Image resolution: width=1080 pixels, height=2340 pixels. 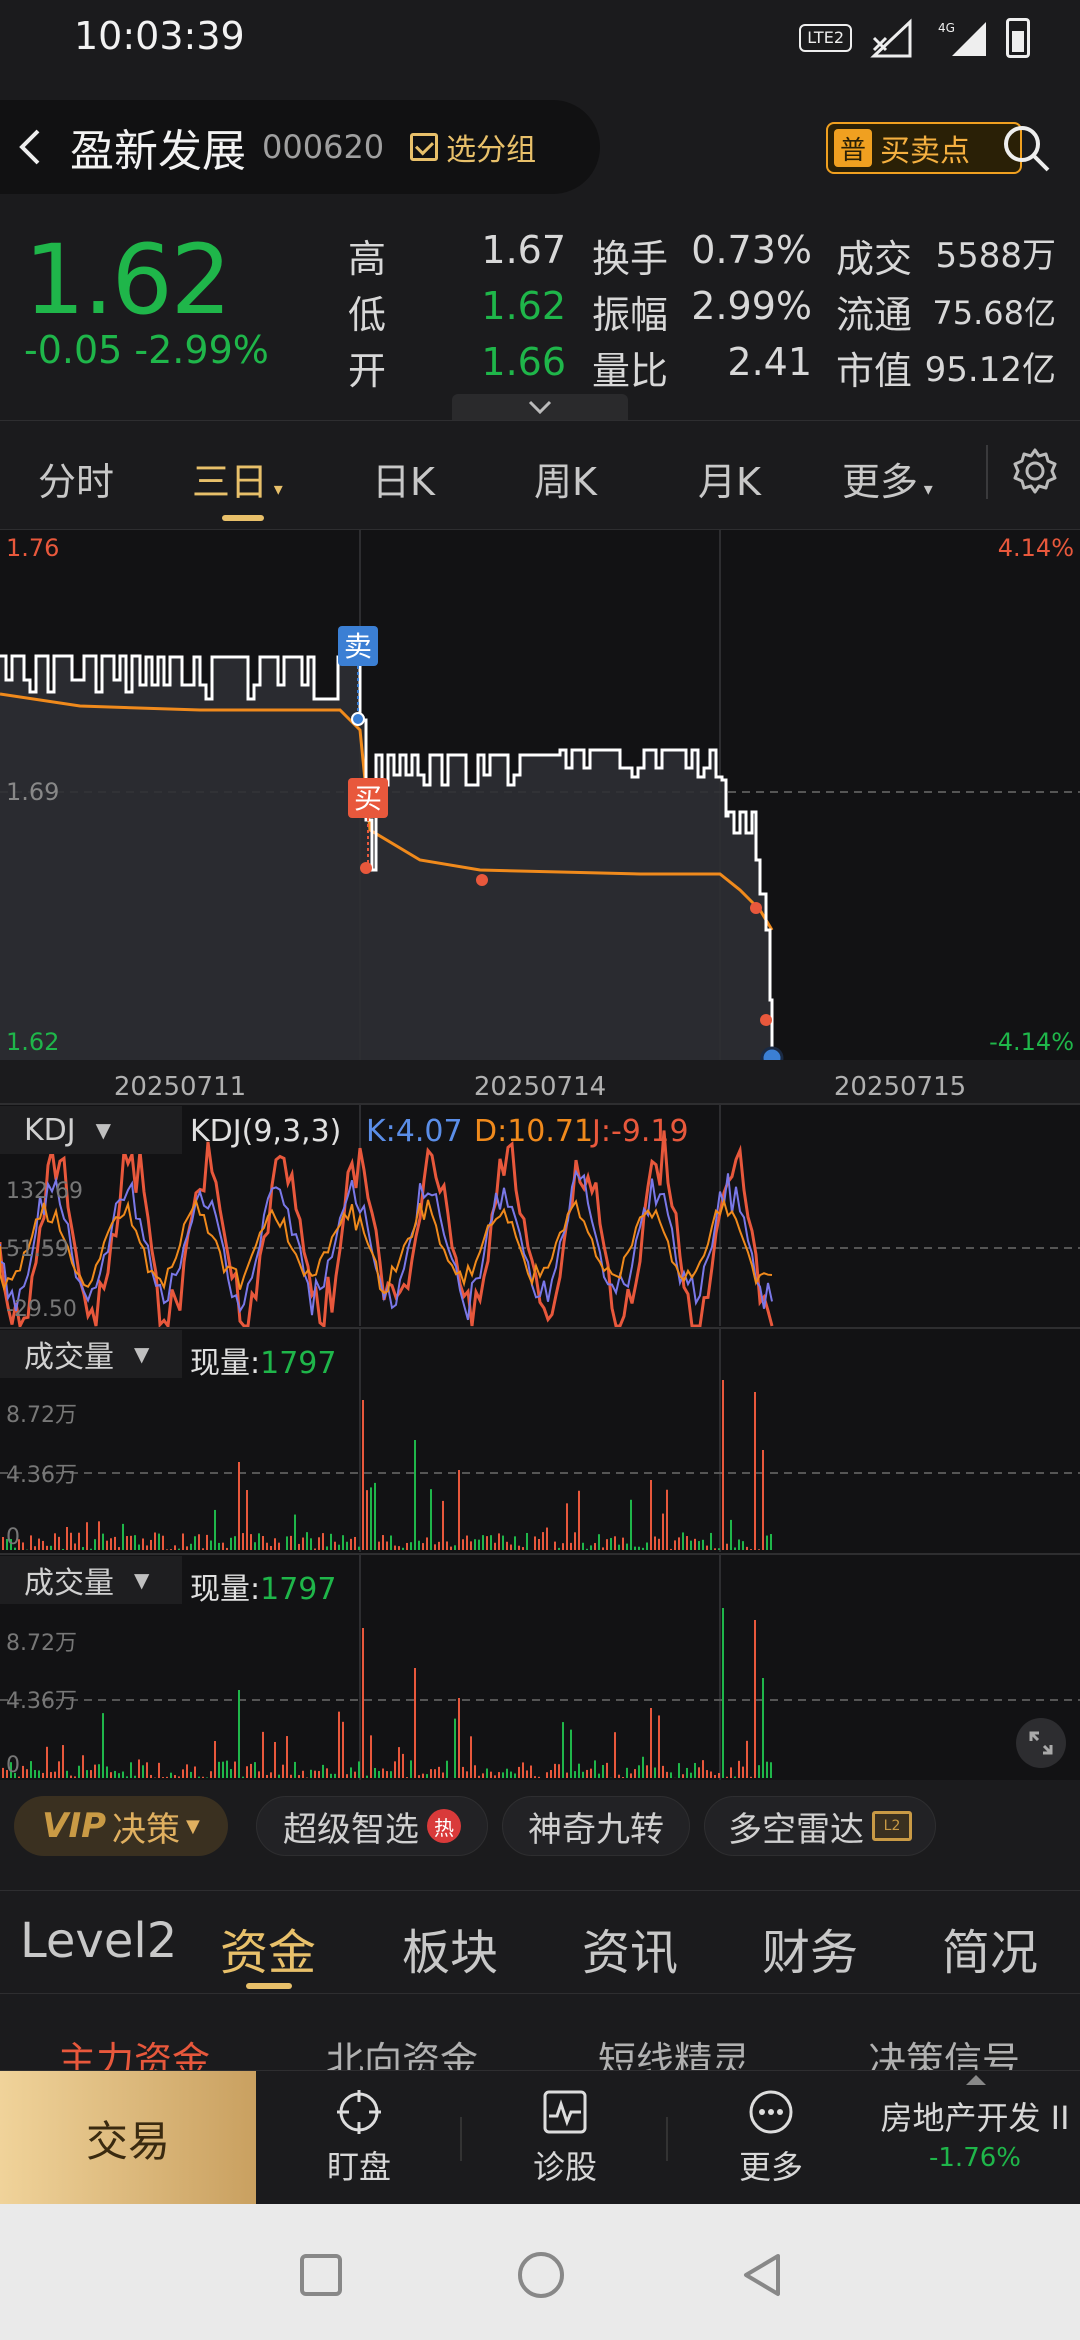 I want to click on turnover-value: 0.73%, so click(x=751, y=250).